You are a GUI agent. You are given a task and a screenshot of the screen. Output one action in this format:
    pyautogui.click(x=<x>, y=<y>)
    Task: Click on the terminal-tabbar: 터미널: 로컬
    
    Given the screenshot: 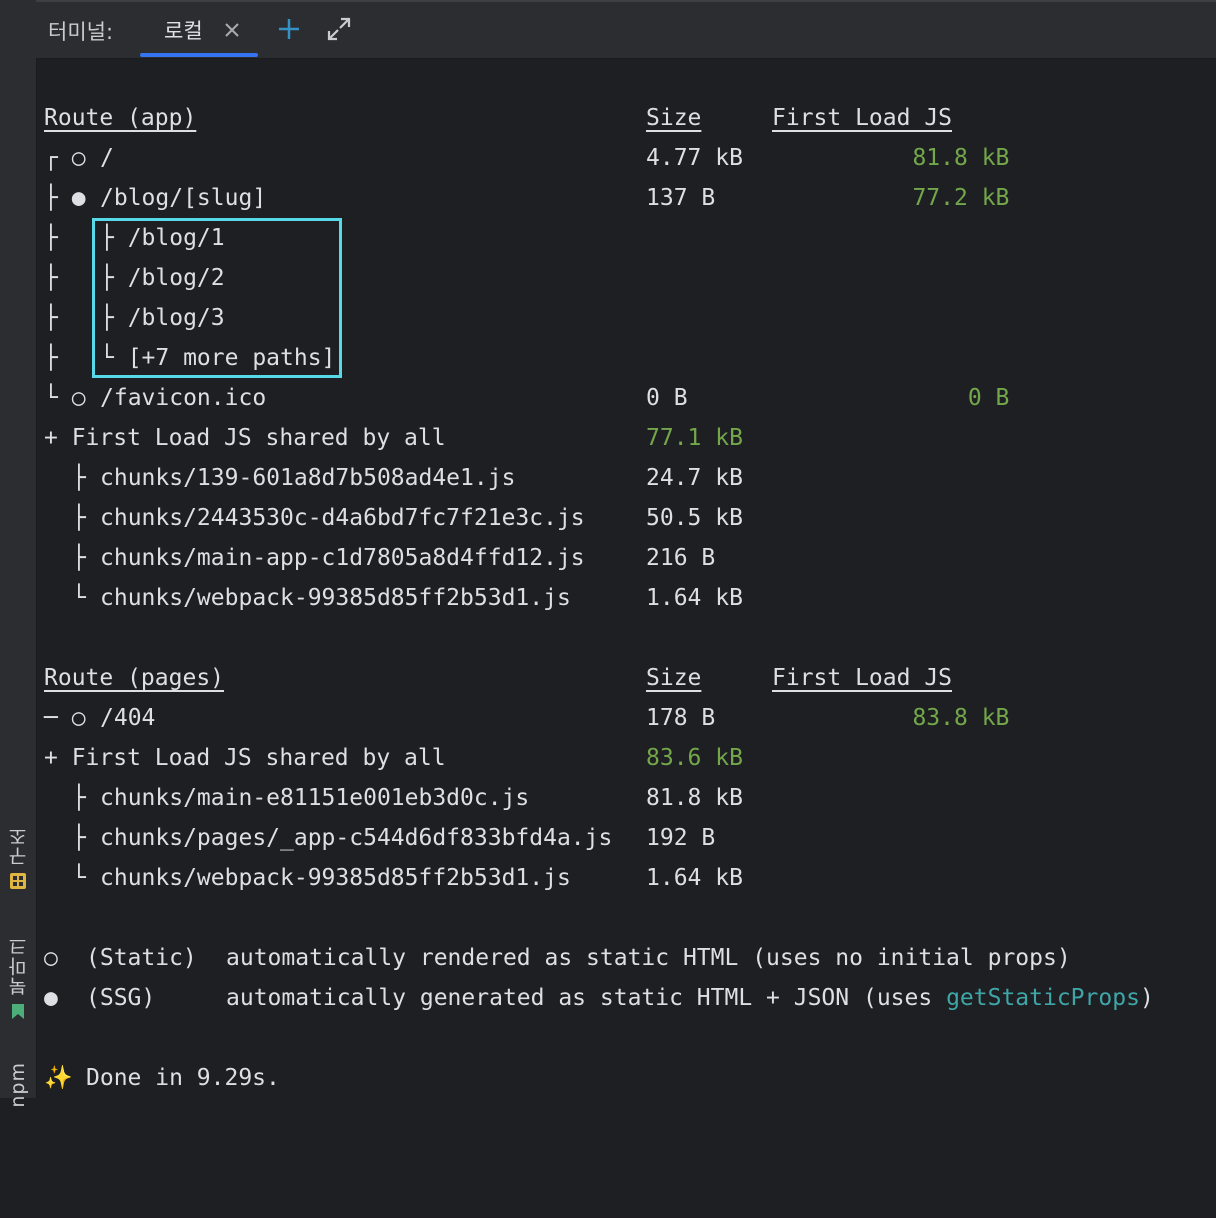 What is the action you would take?
    pyautogui.click(x=626, y=29)
    